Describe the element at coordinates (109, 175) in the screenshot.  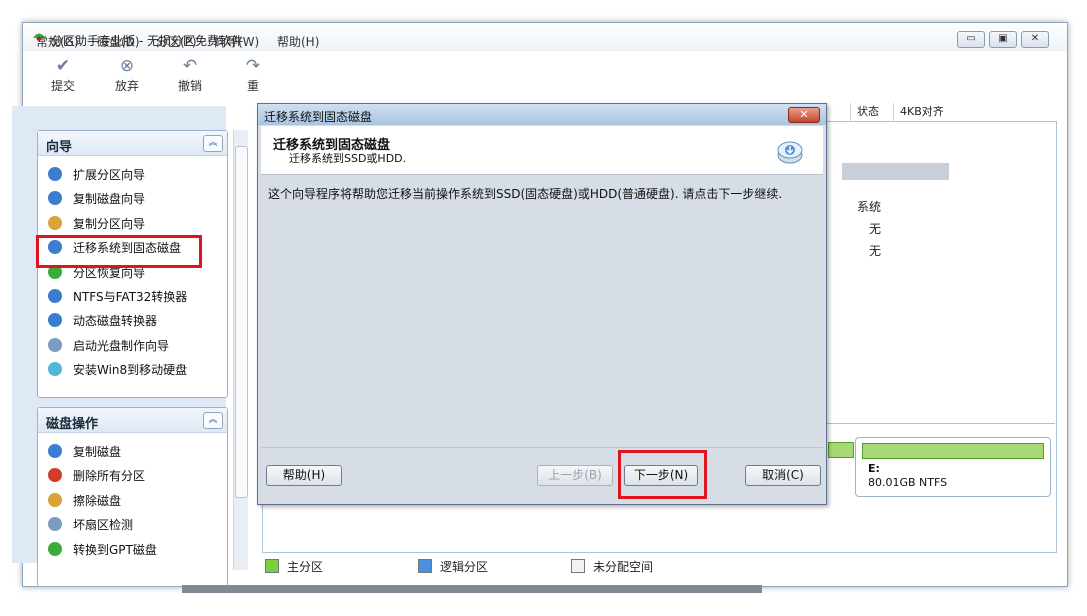
I see `wizard-item-label: 扩展分区向导` at that location.